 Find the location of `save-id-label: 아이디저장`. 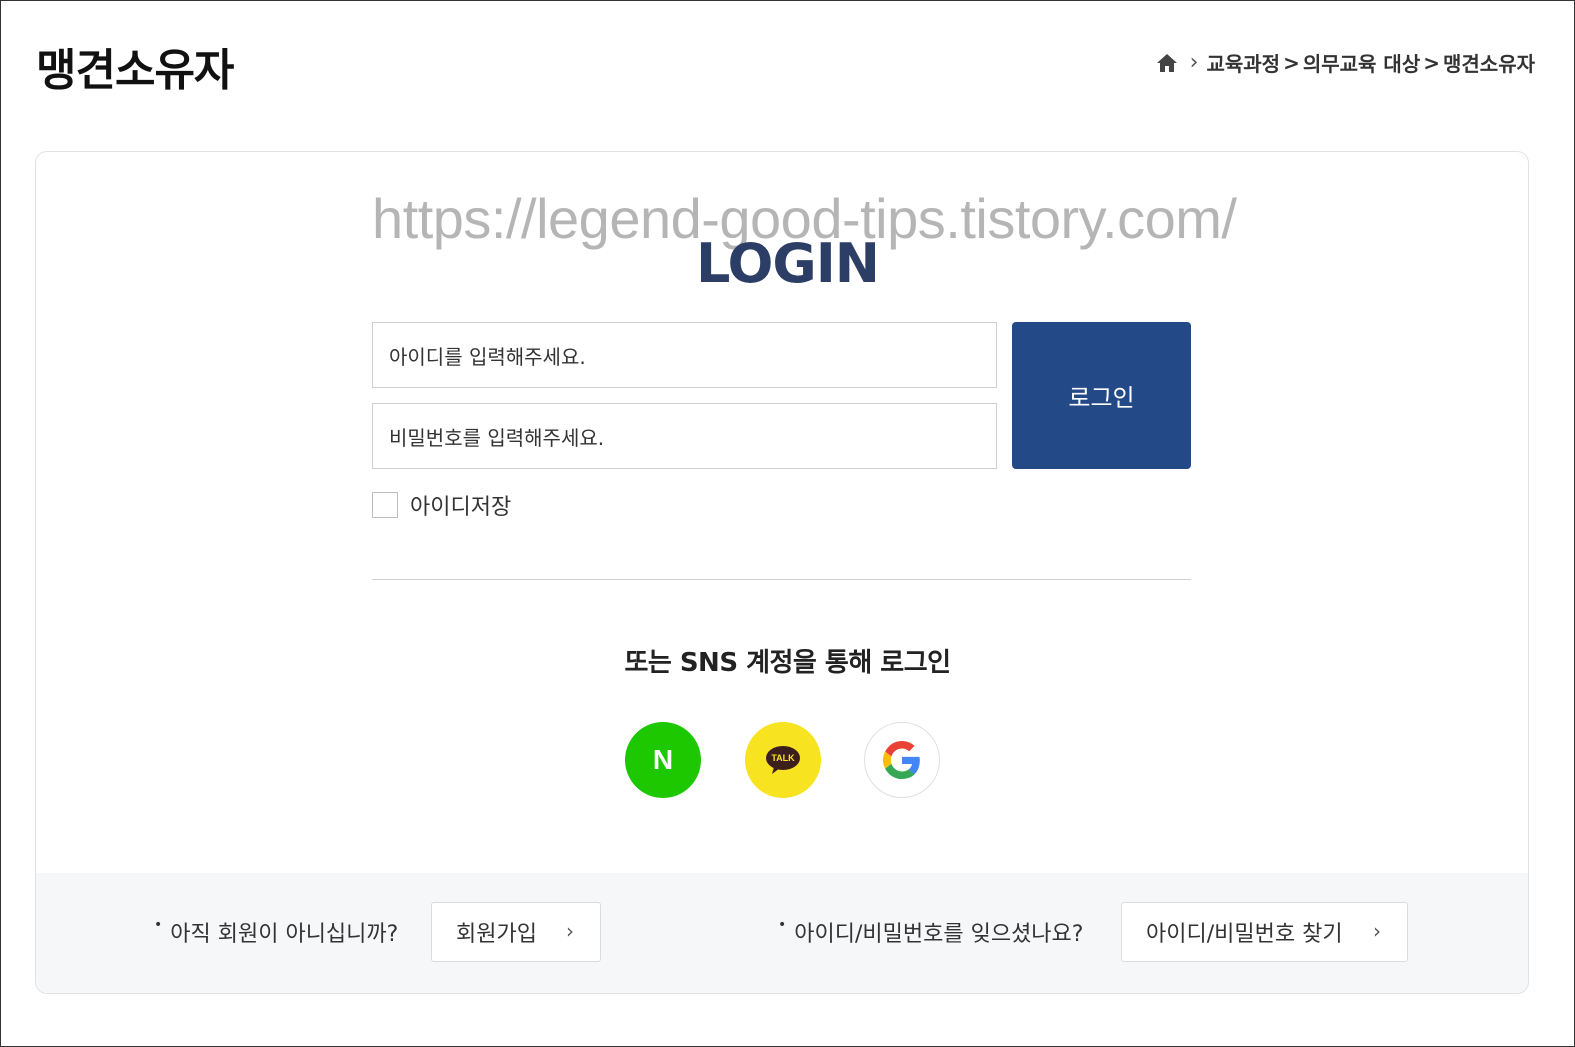

save-id-label: 아이디저장 is located at coordinates (461, 507).